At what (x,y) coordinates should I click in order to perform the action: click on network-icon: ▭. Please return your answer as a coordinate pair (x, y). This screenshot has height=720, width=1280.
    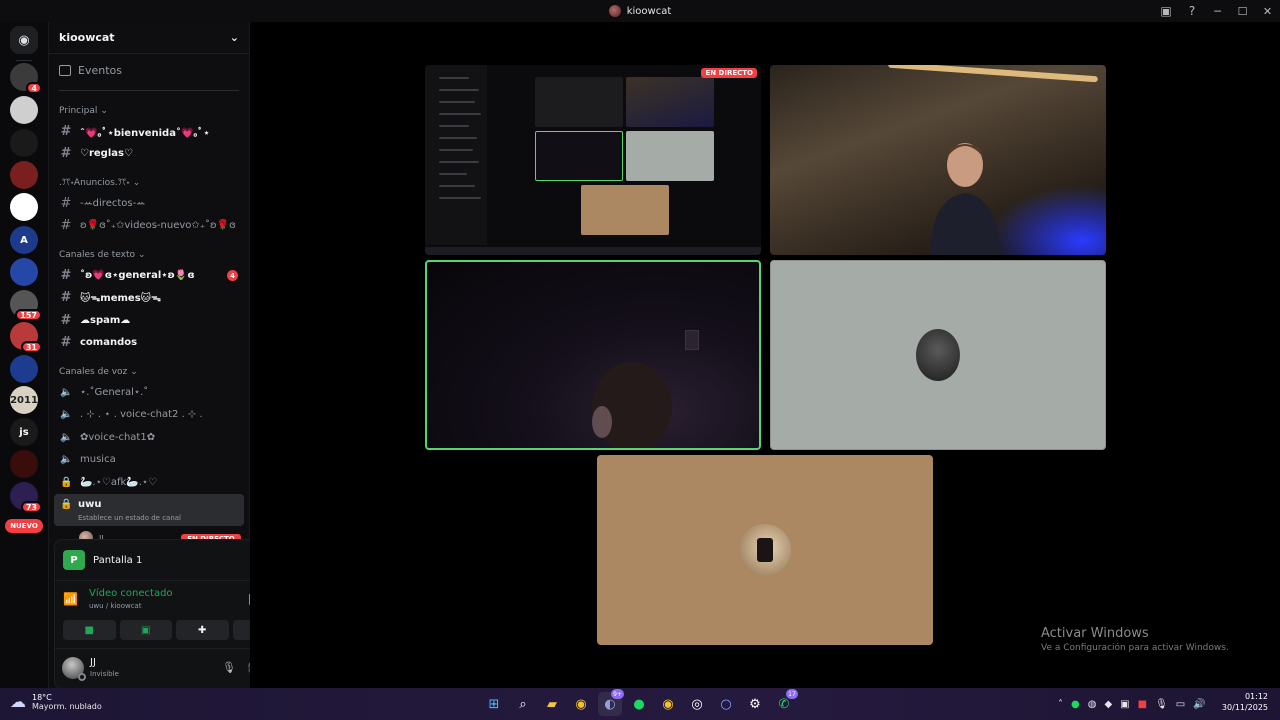
    Looking at the image, I should click on (1180, 704).